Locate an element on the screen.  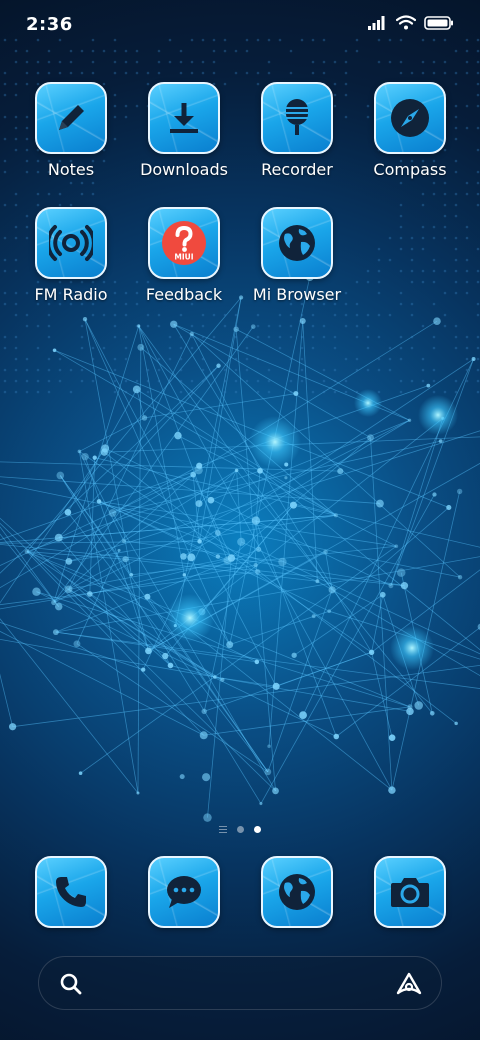
app-fm-radio: FM Radio is located at coordinates (71, 255).